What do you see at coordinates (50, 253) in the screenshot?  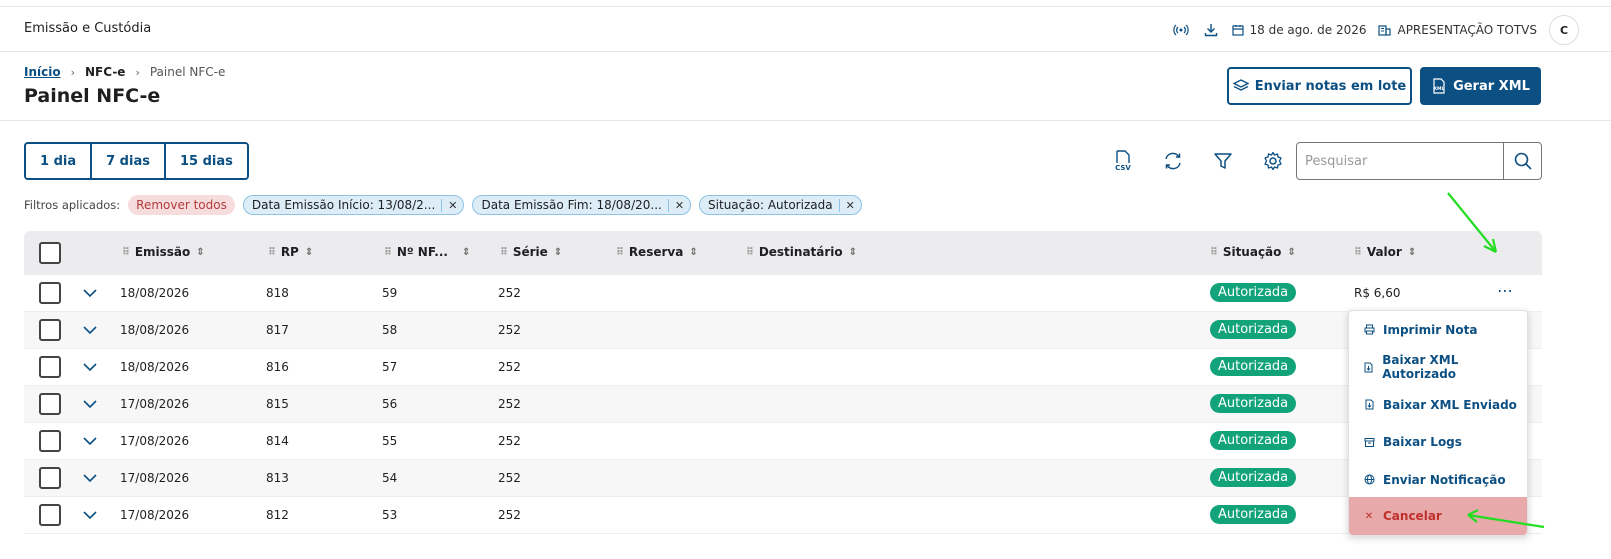 I see `select-all-checkbox` at bounding box center [50, 253].